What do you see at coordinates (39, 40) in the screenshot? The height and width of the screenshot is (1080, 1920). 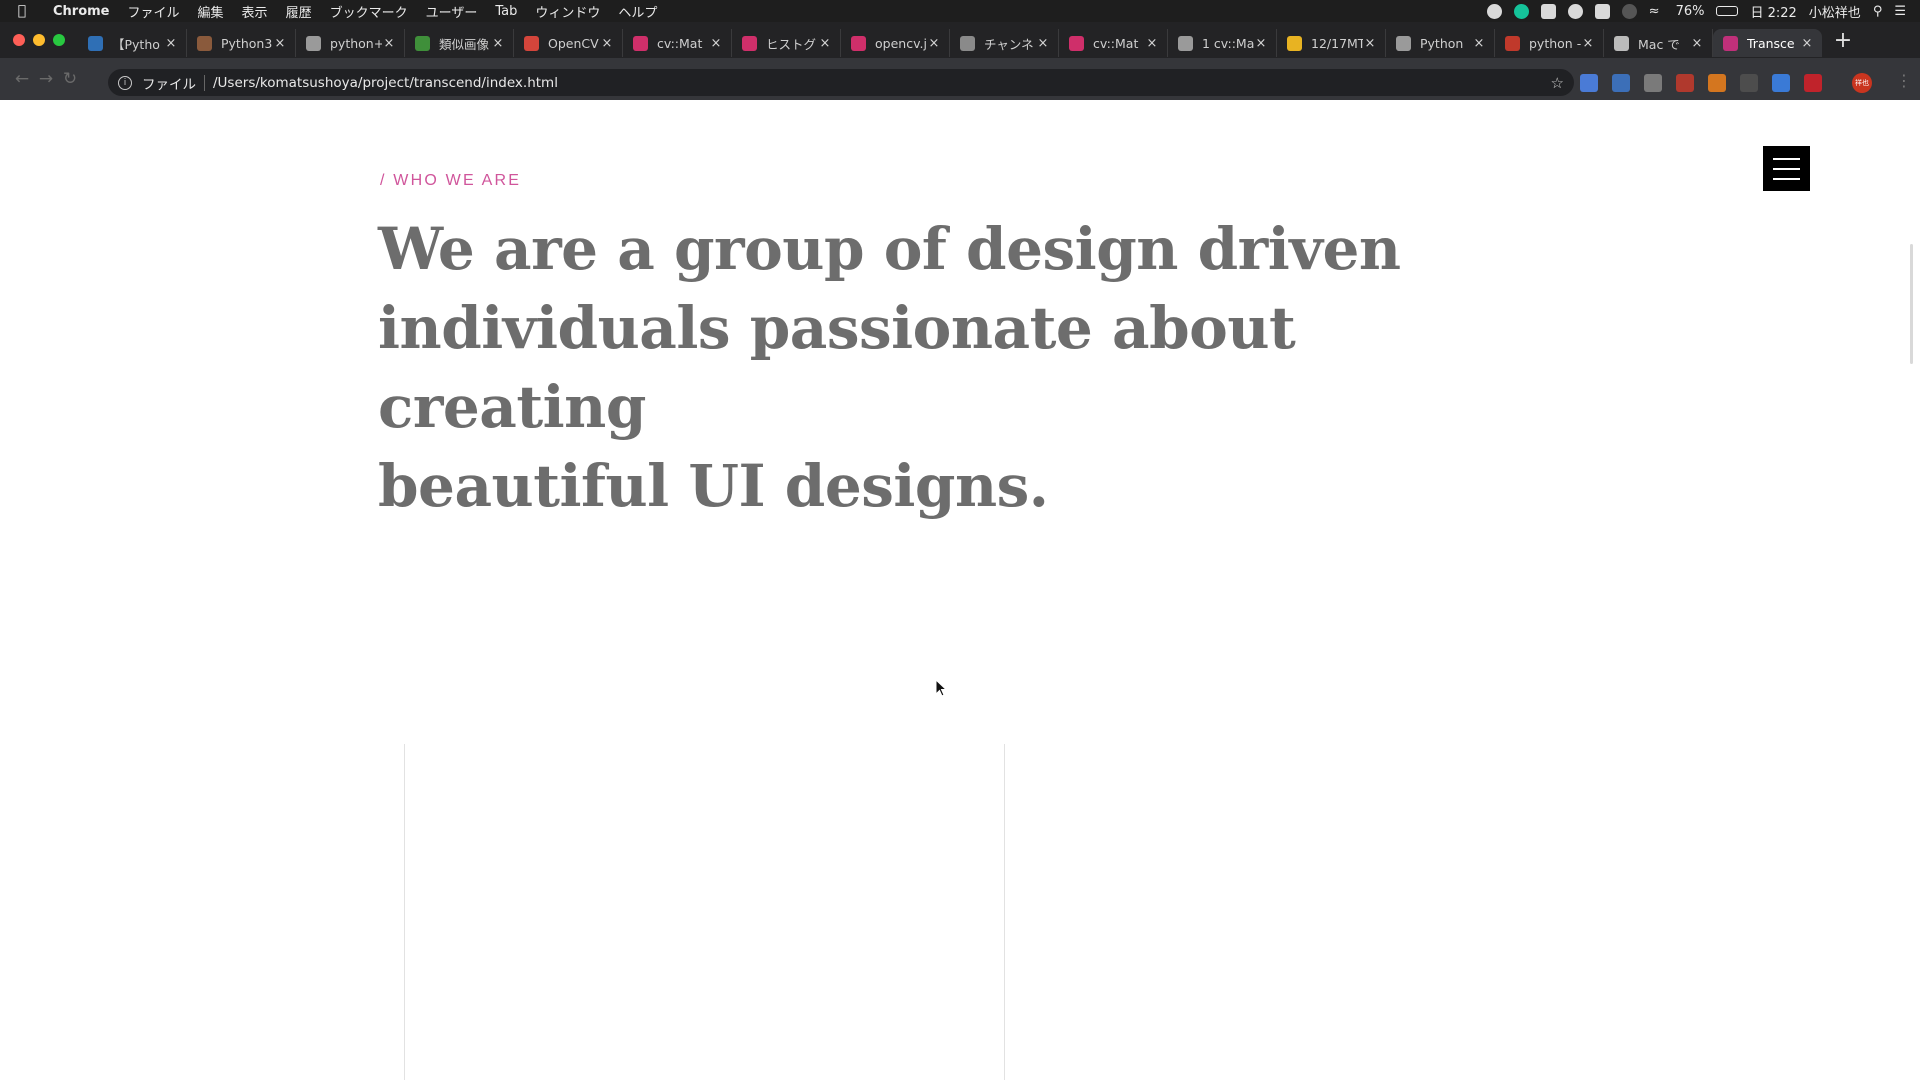 I see `minimize-window-button` at bounding box center [39, 40].